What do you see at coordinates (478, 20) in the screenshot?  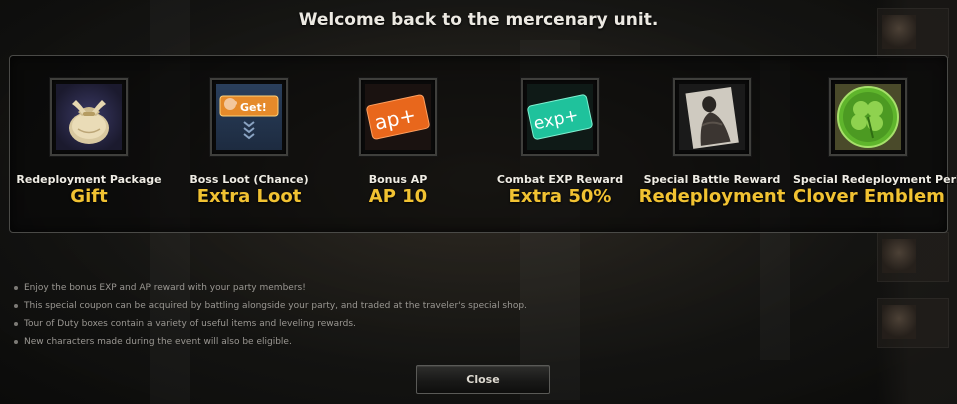 I see `dialog-title: Welcome back to the mercenary unit.` at bounding box center [478, 20].